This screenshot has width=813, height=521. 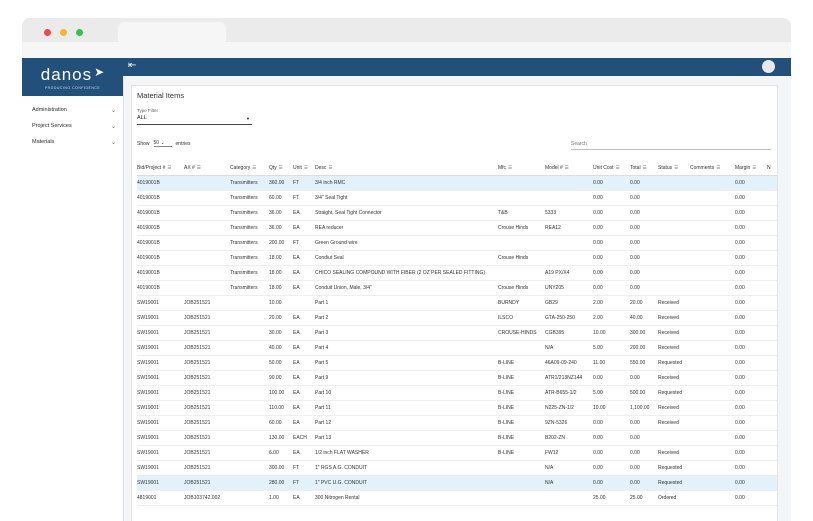 I want to click on table-cell-total: 0.00, so click(x=644, y=183).